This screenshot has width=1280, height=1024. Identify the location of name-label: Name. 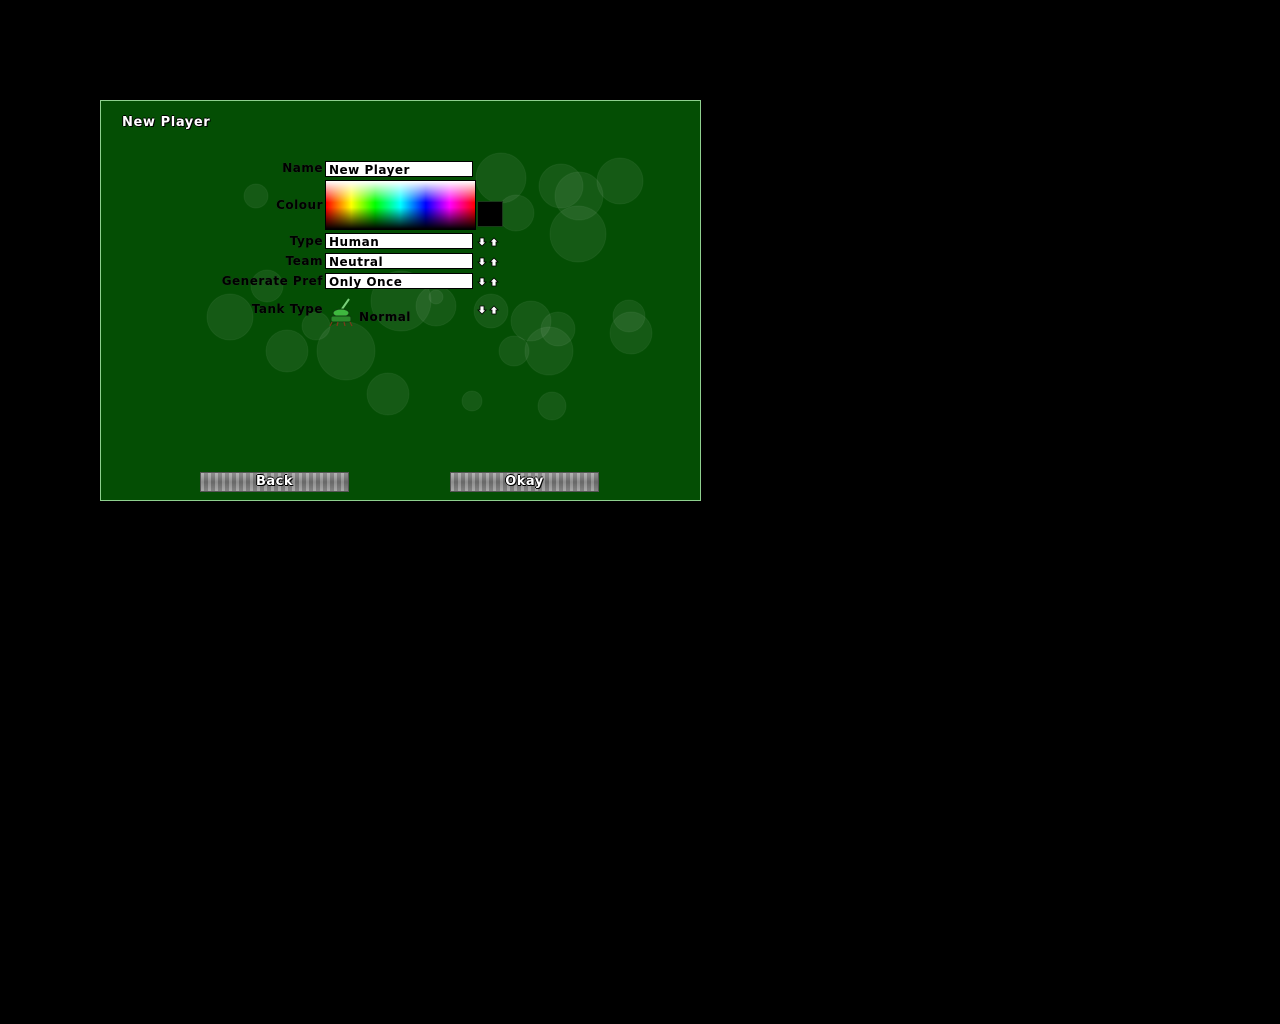
(302, 168).